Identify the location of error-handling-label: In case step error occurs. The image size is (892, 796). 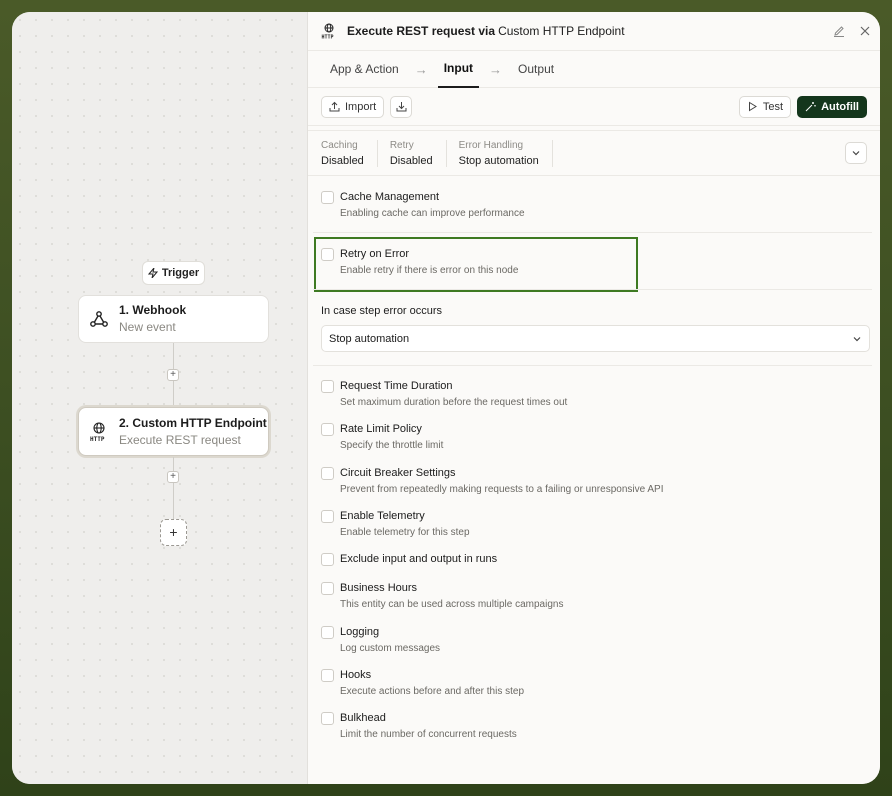
(382, 311).